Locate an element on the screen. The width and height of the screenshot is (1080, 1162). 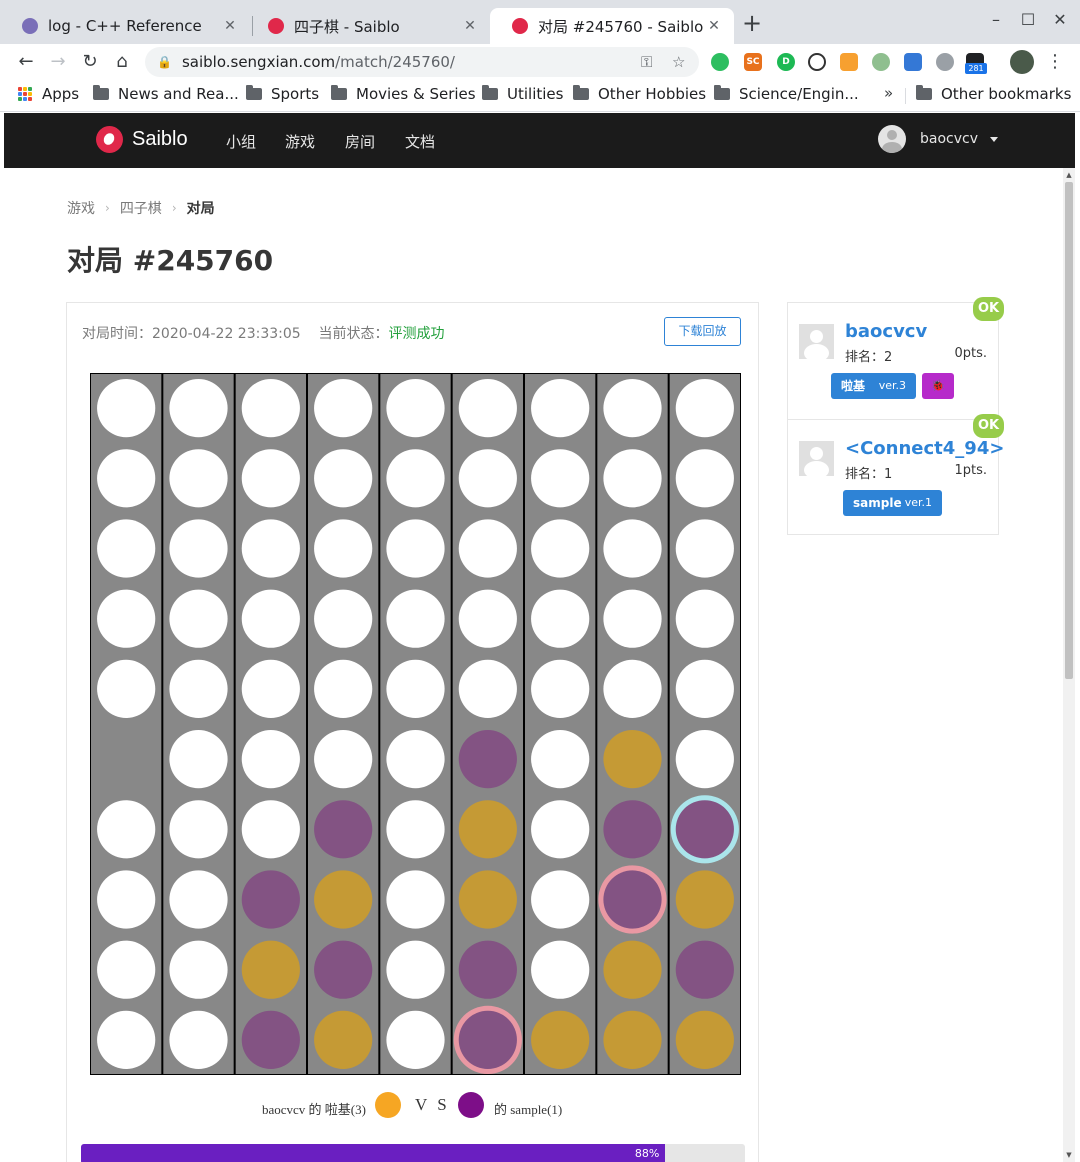
password-key-icon: ⚿ is located at coordinates (646, 62).